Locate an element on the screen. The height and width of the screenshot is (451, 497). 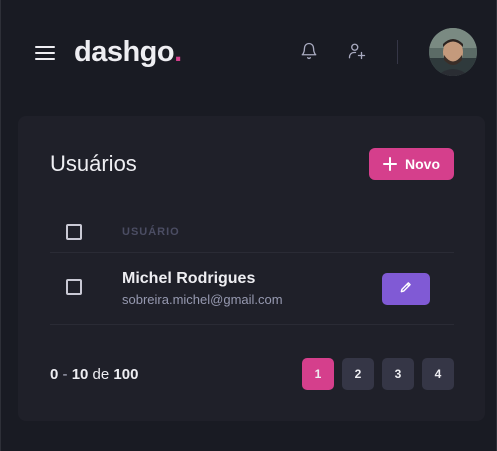
page-button-1: 1 is located at coordinates (318, 374).